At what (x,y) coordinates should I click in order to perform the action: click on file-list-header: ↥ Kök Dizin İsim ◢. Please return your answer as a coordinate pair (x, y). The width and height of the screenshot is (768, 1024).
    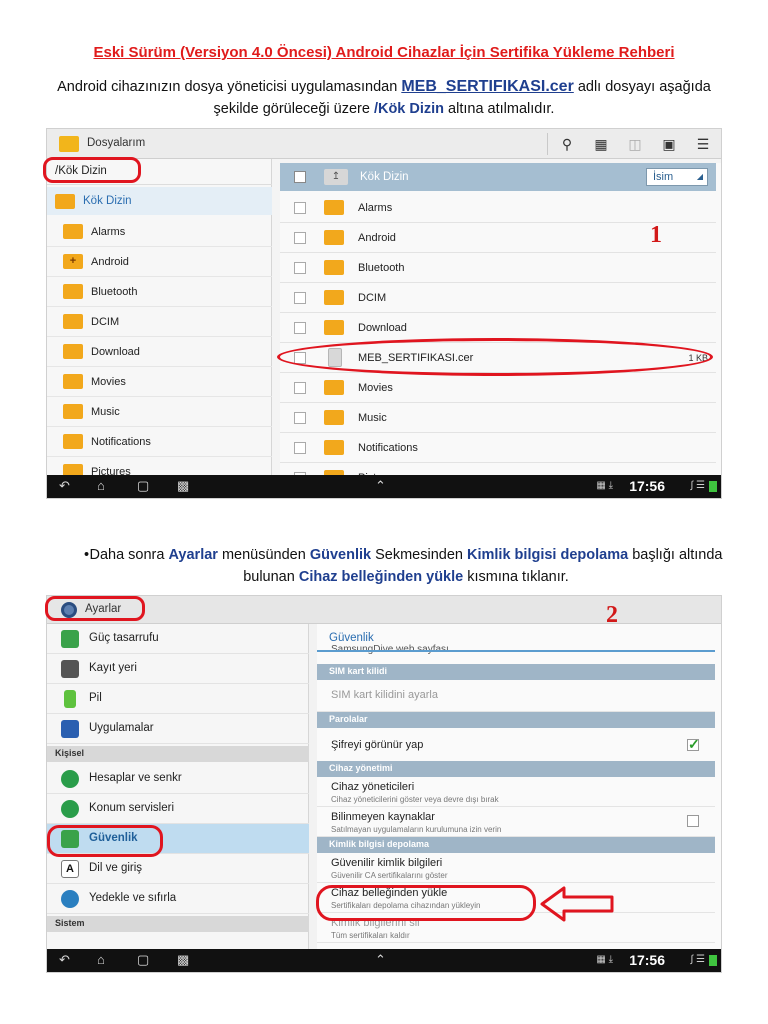
    Looking at the image, I should click on (498, 177).